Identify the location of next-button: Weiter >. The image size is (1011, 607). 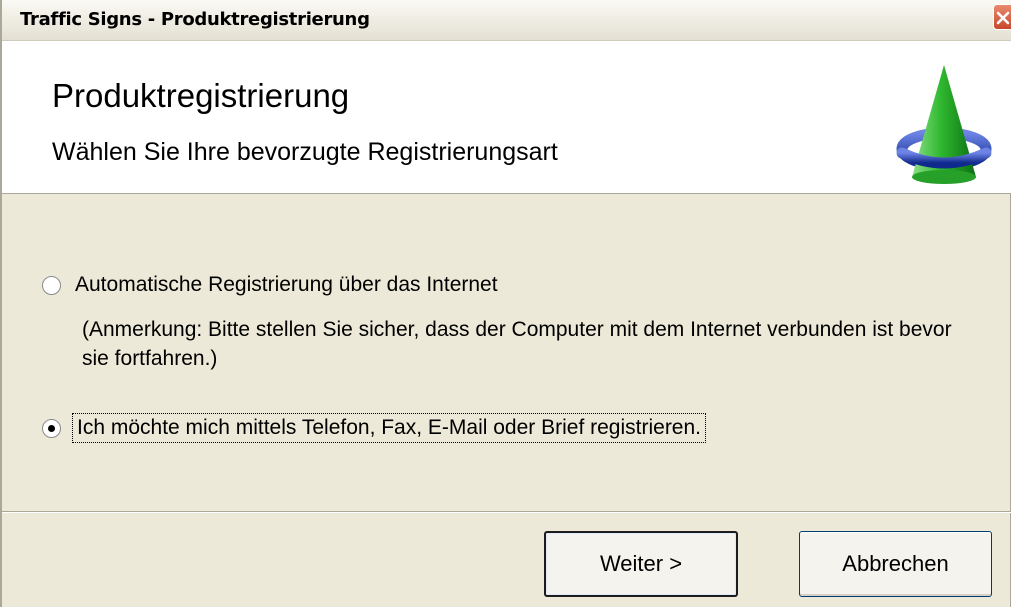
(641, 564).